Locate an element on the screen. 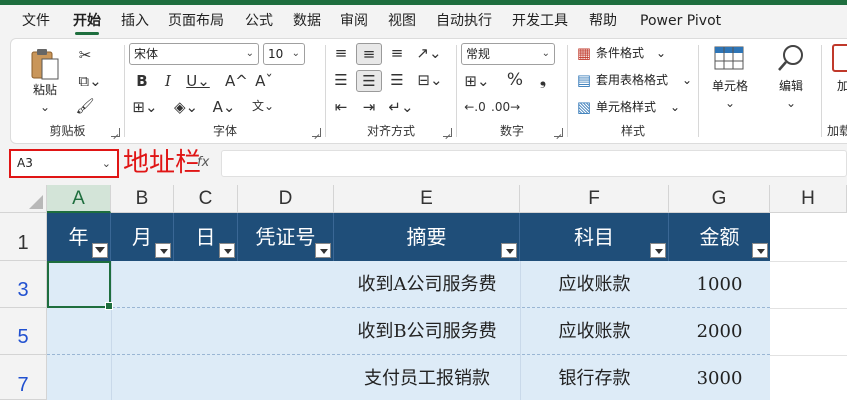 This screenshot has height=400, width=847. bold-icon: B is located at coordinates (142, 81).